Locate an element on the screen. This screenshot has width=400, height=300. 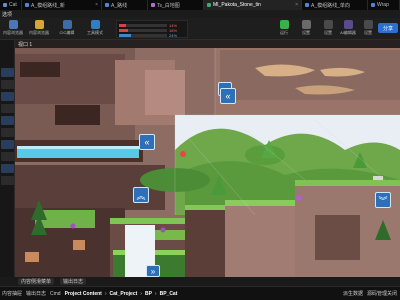
play-button: 运行 is located at coordinates (284, 29).